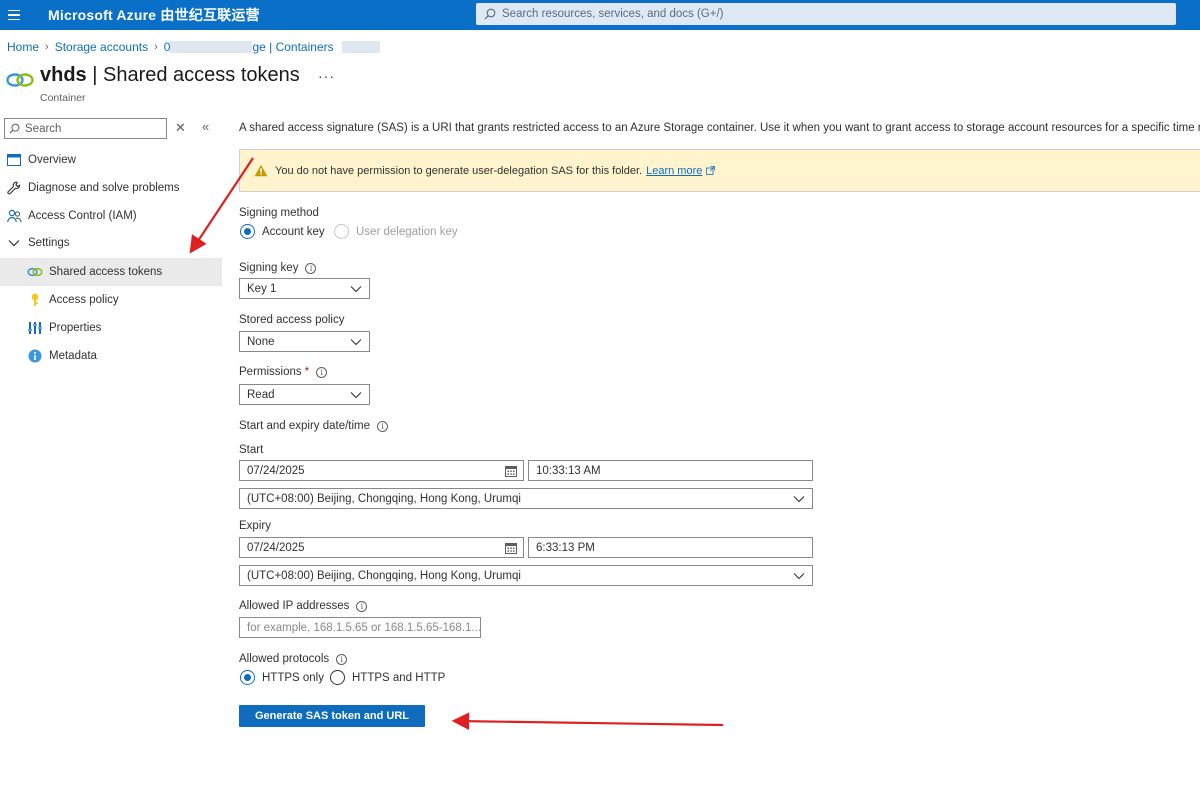 The image size is (1200, 792). Describe the element at coordinates (407, 231) in the screenshot. I see `radio-label: User delegation key` at that location.